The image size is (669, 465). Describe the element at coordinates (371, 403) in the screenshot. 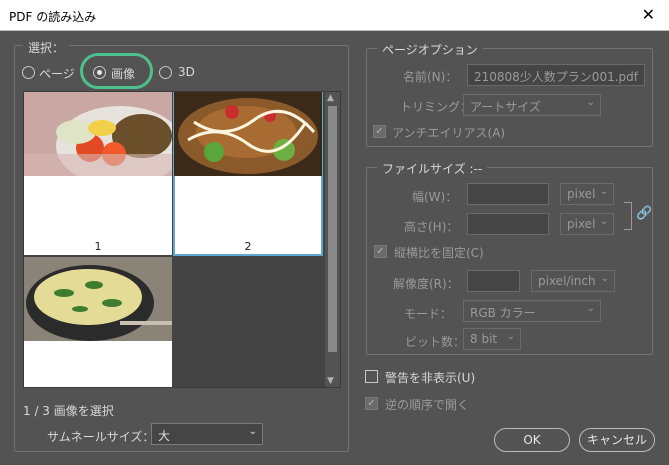

I see `reverse-order-checkbox: ✓` at that location.